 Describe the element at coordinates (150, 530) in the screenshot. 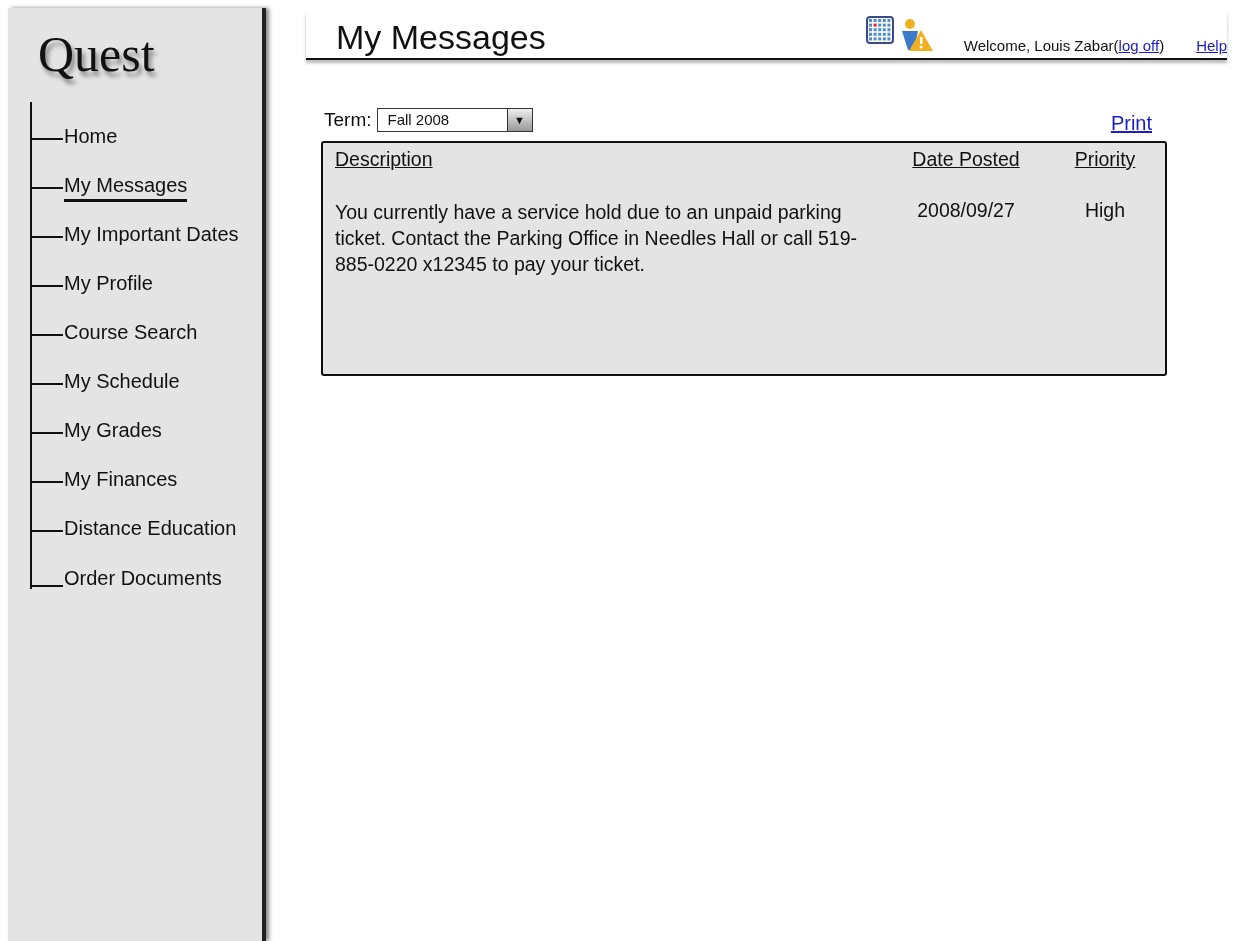

I see `nav-link: Distance Education` at that location.